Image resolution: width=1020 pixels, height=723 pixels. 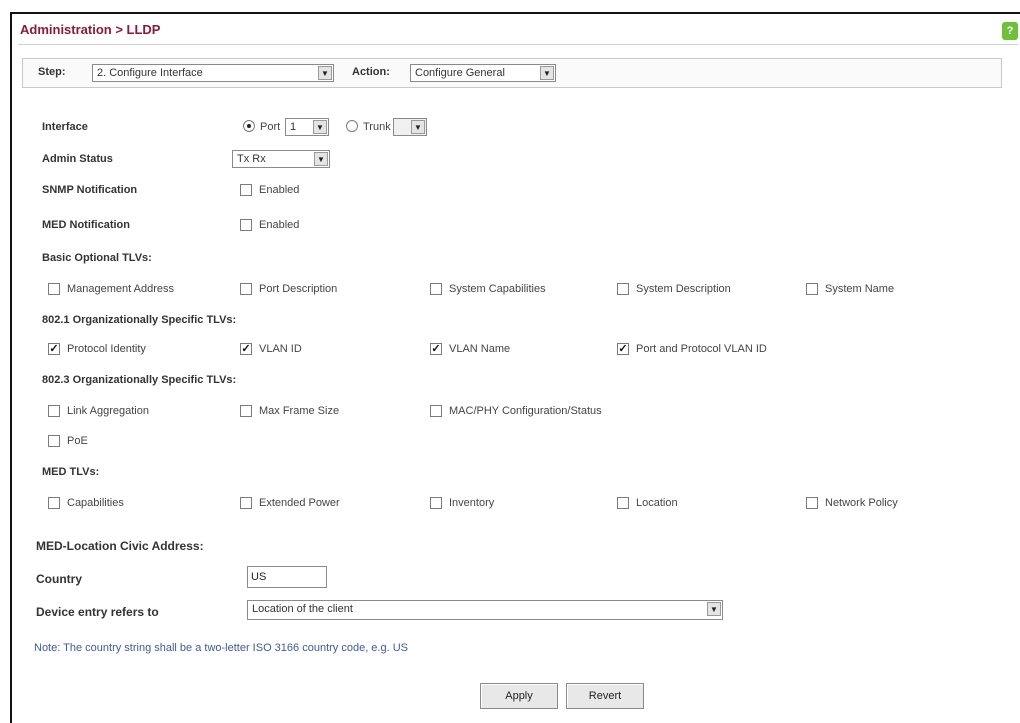 What do you see at coordinates (525, 411) in the screenshot?
I see `mac-phy-label: MAC/PHY Configuration/Status` at bounding box center [525, 411].